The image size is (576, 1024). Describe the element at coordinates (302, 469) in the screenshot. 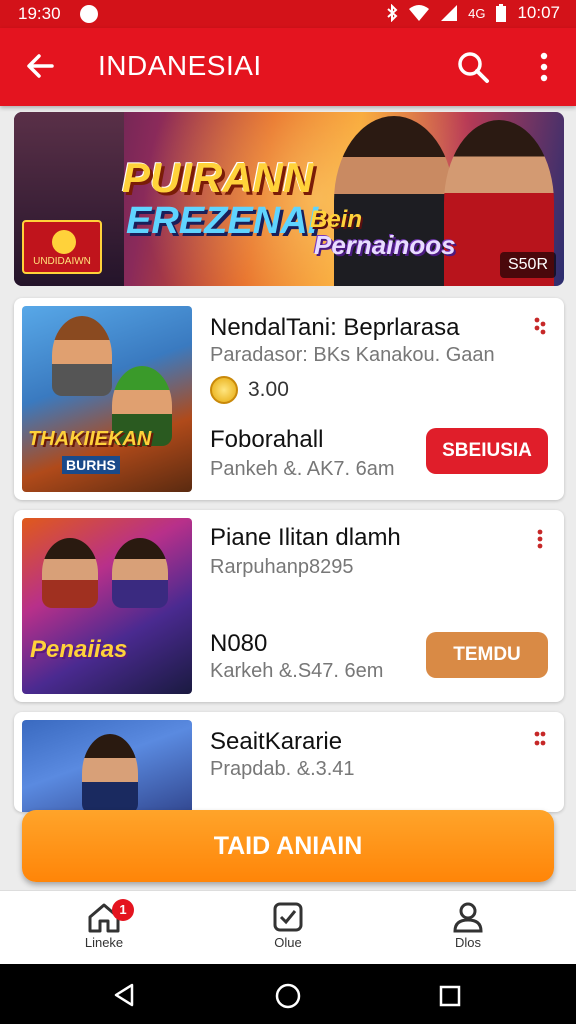

I see `item-meta: Pankeh &. AK7. 6am` at that location.